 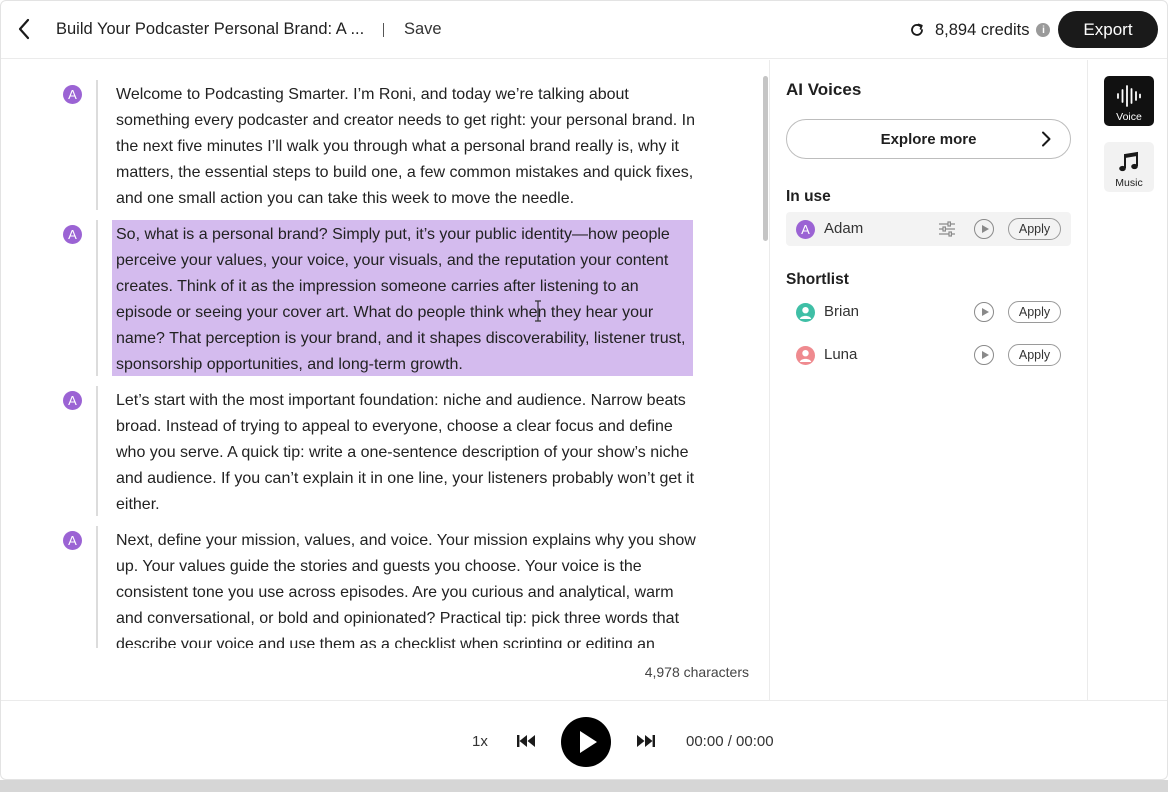 What do you see at coordinates (917, 30) in the screenshot?
I see `refresh-icon` at bounding box center [917, 30].